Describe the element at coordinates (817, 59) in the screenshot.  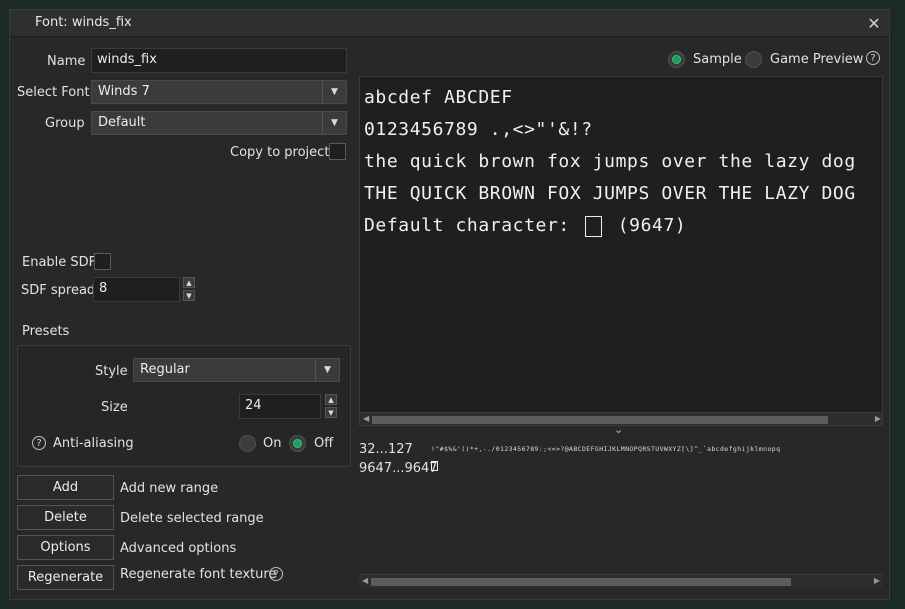
I see `game-preview-label: Game Preview` at that location.